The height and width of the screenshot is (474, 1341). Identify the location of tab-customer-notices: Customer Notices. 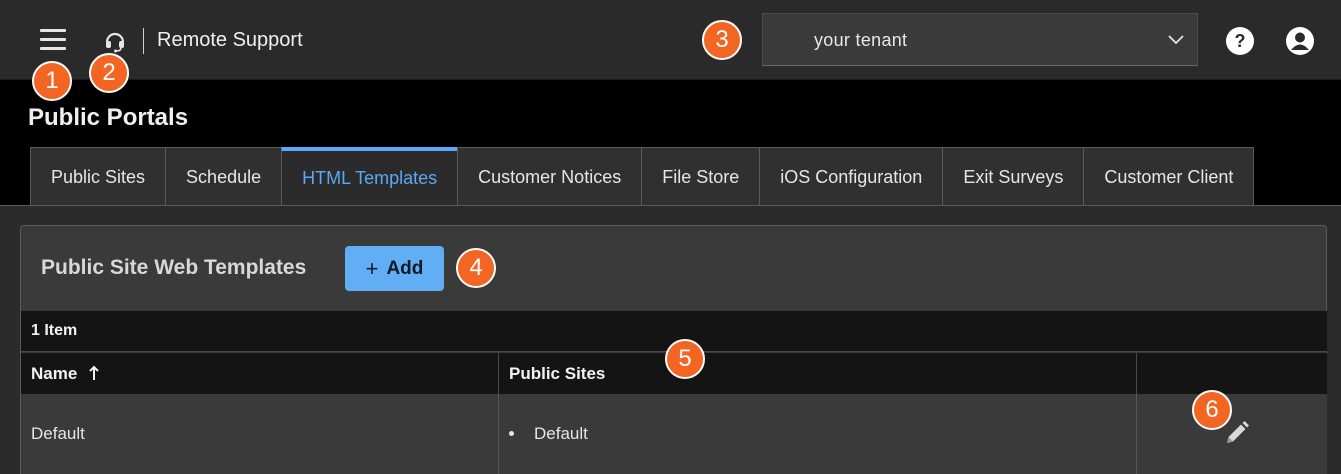
(550, 176).